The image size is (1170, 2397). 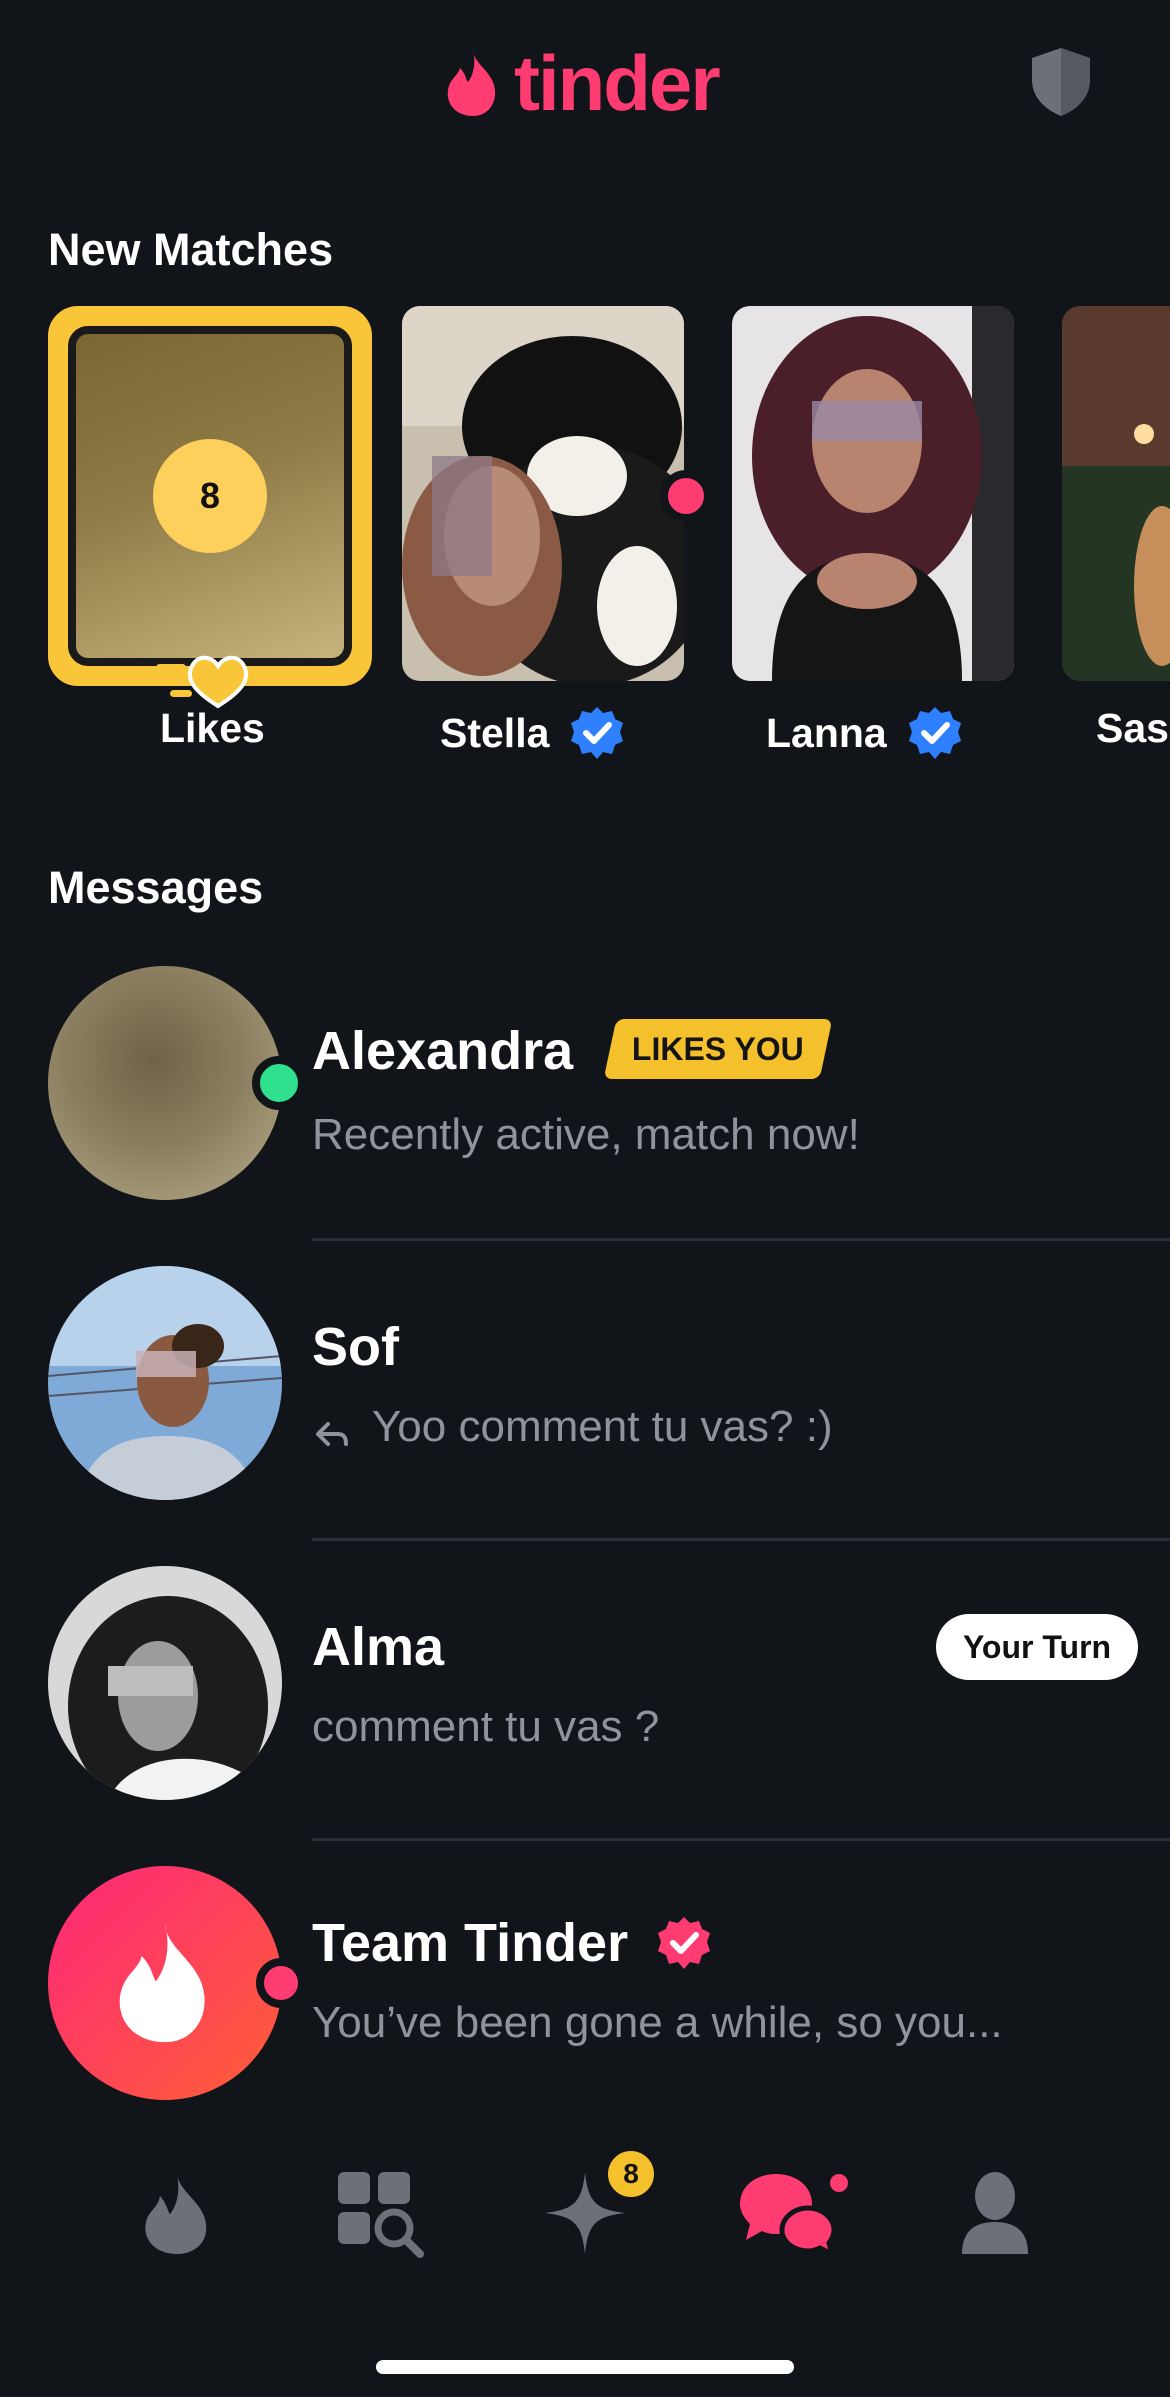 What do you see at coordinates (585, 2367) in the screenshot?
I see `home-indicator` at bounding box center [585, 2367].